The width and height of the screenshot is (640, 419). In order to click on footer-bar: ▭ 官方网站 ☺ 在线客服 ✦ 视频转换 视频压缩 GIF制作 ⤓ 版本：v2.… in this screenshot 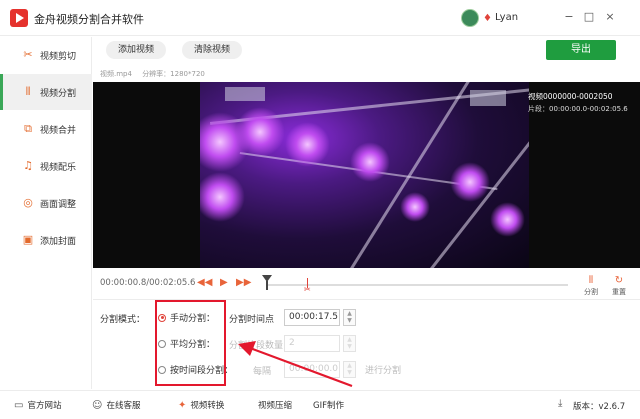, I will do `click(320, 404)`.